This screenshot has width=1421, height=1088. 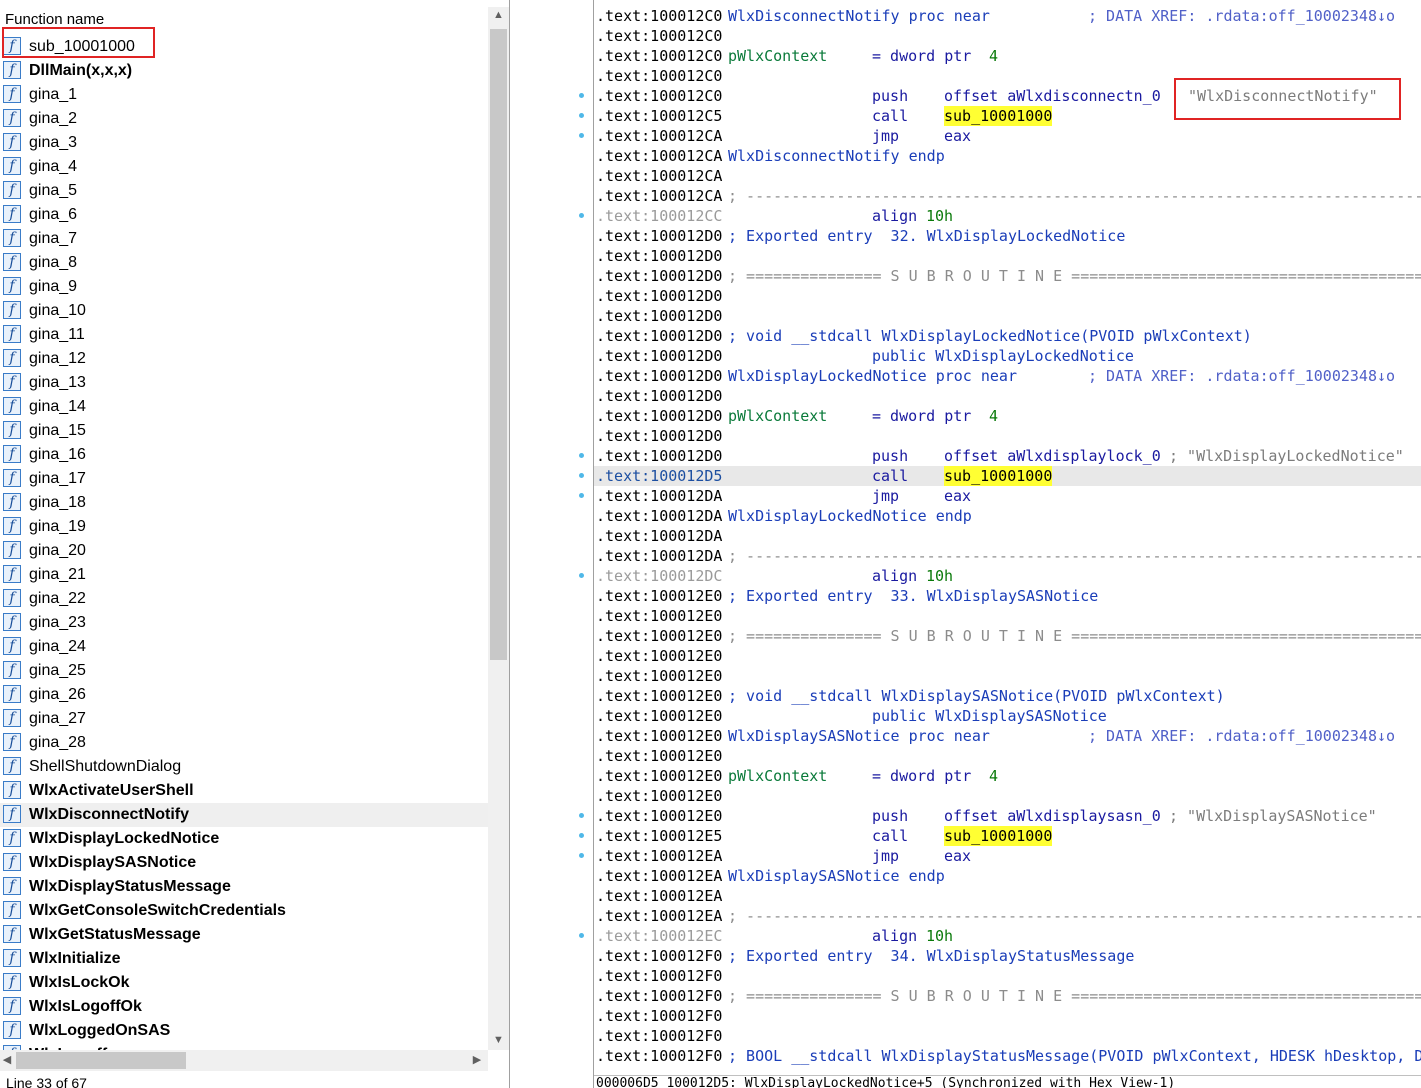 What do you see at coordinates (872, 376) in the screenshot?
I see `code-token: WlxDisplayLockedNotice proc near` at bounding box center [872, 376].